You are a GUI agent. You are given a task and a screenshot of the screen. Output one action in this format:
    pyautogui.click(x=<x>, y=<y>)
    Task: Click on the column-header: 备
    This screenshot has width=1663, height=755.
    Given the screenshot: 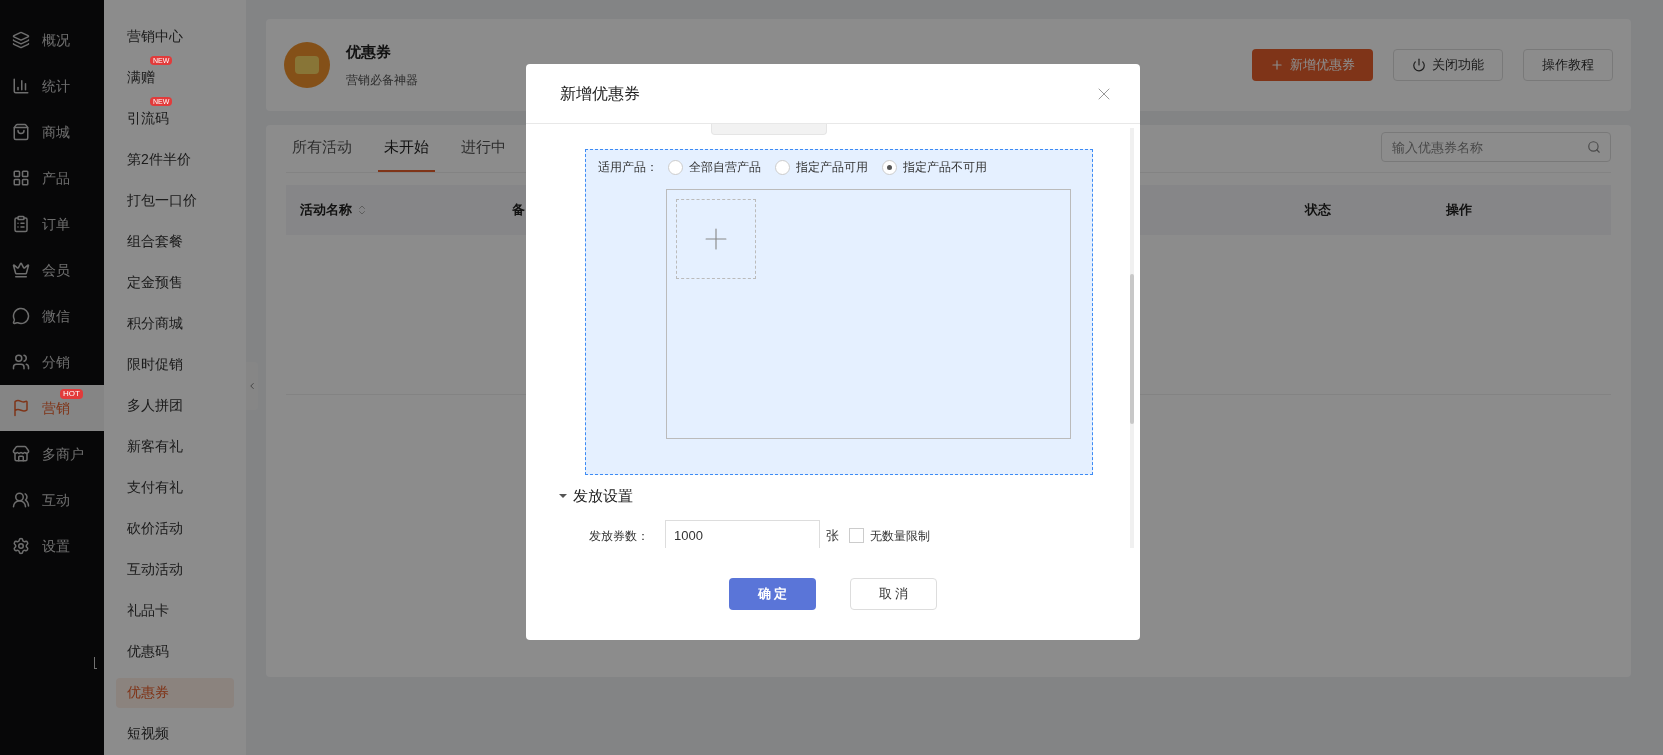 What is the action you would take?
    pyautogui.click(x=518, y=210)
    